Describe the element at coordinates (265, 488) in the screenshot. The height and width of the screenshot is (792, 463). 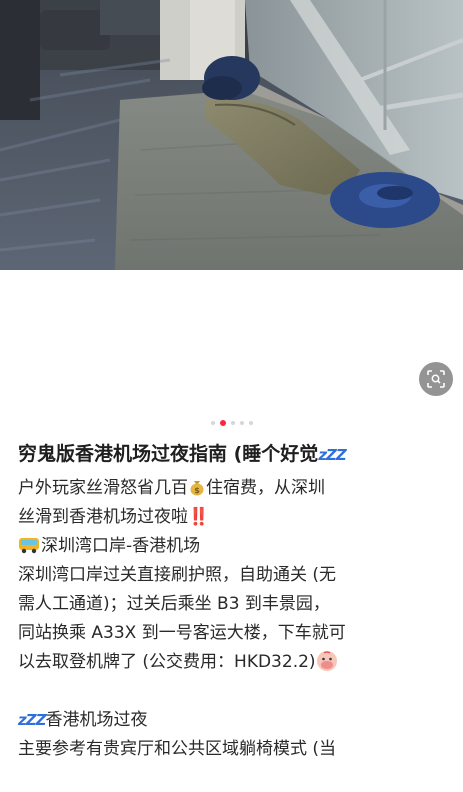
I see `body-text-segment: 住宿费，从深圳` at that location.